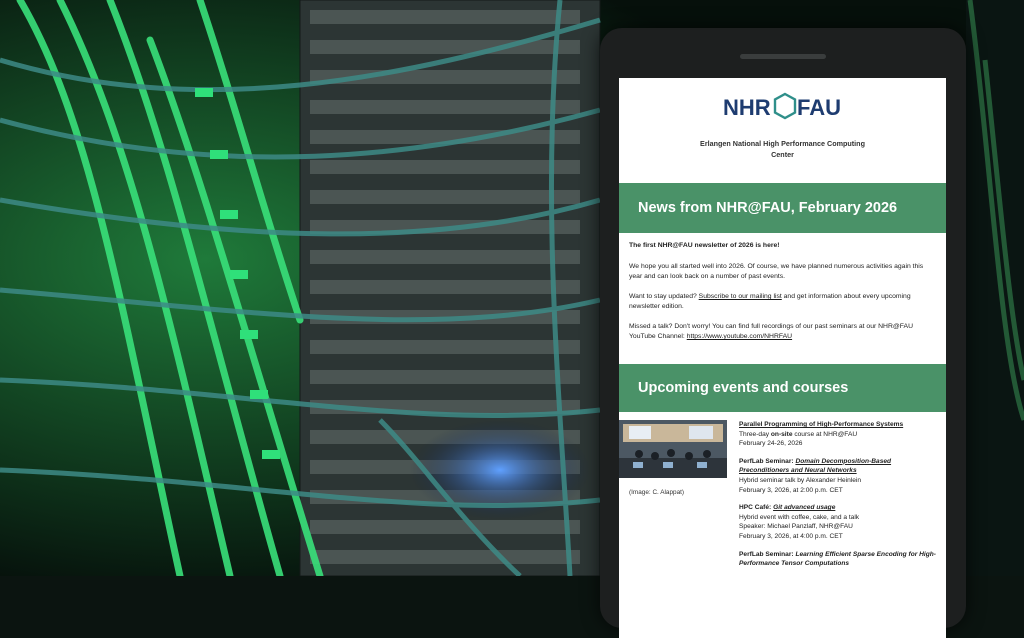 This screenshot has width=1024, height=638. I want to click on svg-text: FAU, so click(819, 107).